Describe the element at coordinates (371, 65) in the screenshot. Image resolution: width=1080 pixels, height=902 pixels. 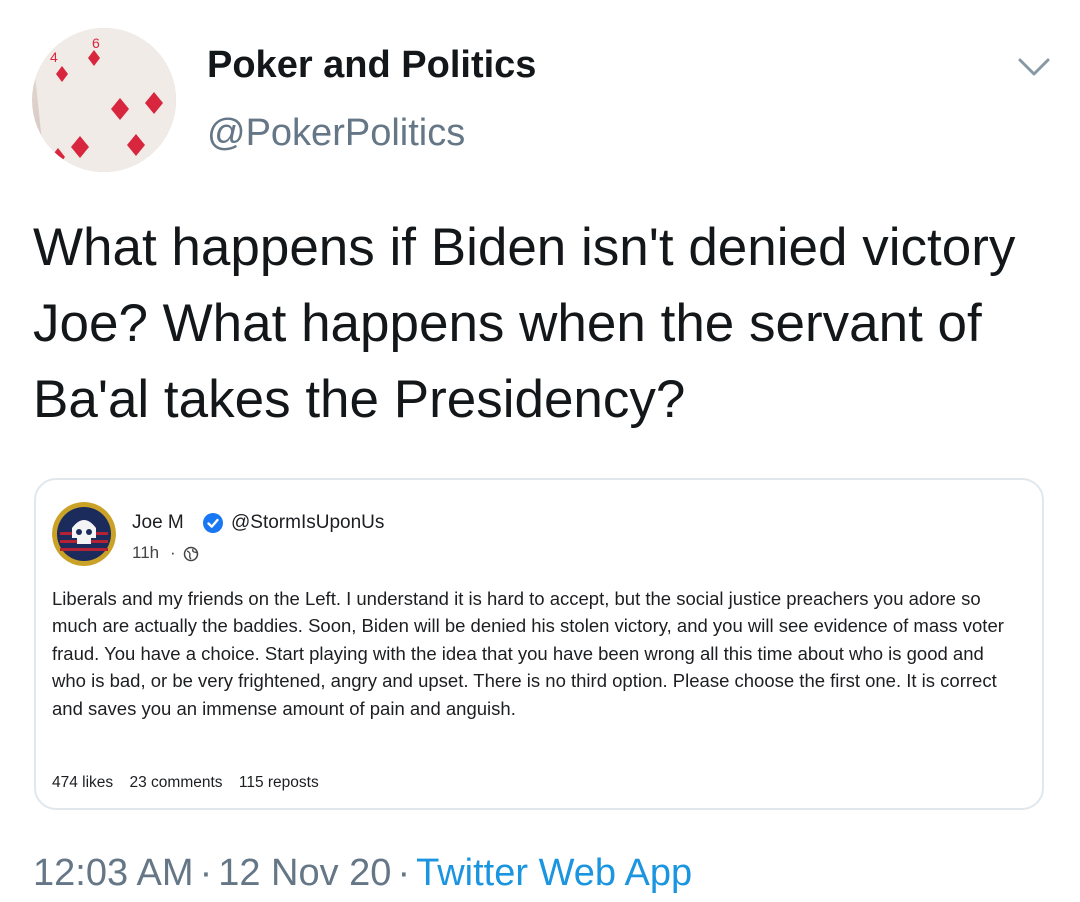
I see `author-display-name: Poker and Politics` at that location.